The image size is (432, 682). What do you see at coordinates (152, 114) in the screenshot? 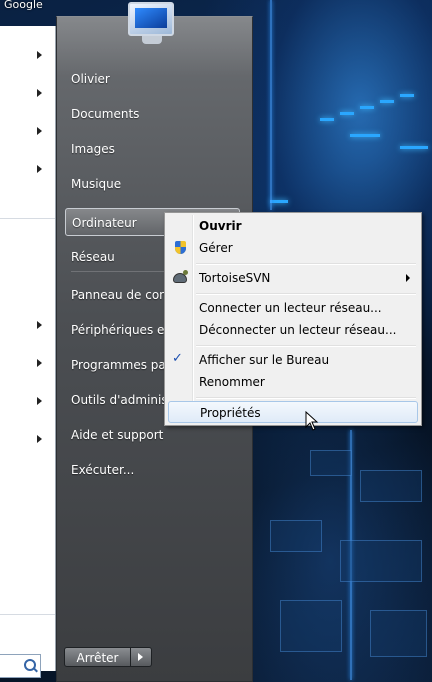
I see `menu-item-documents: Documents` at bounding box center [152, 114].